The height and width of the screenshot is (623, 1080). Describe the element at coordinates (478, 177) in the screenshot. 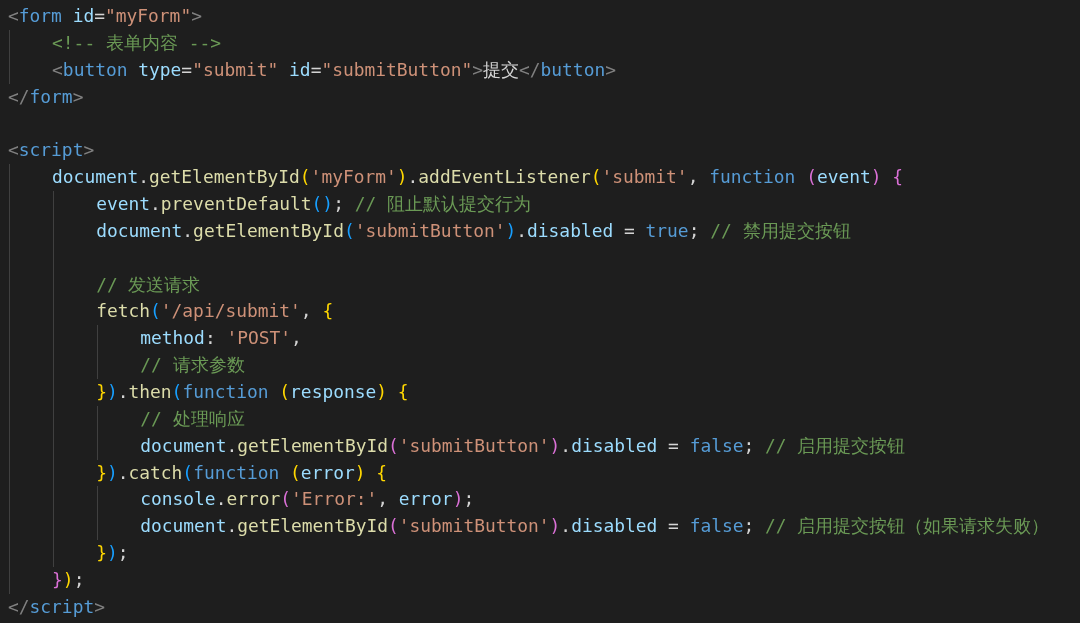

I see `code-line: document.getElementById('myForm').addEventListener('submit', function (event) {` at that location.